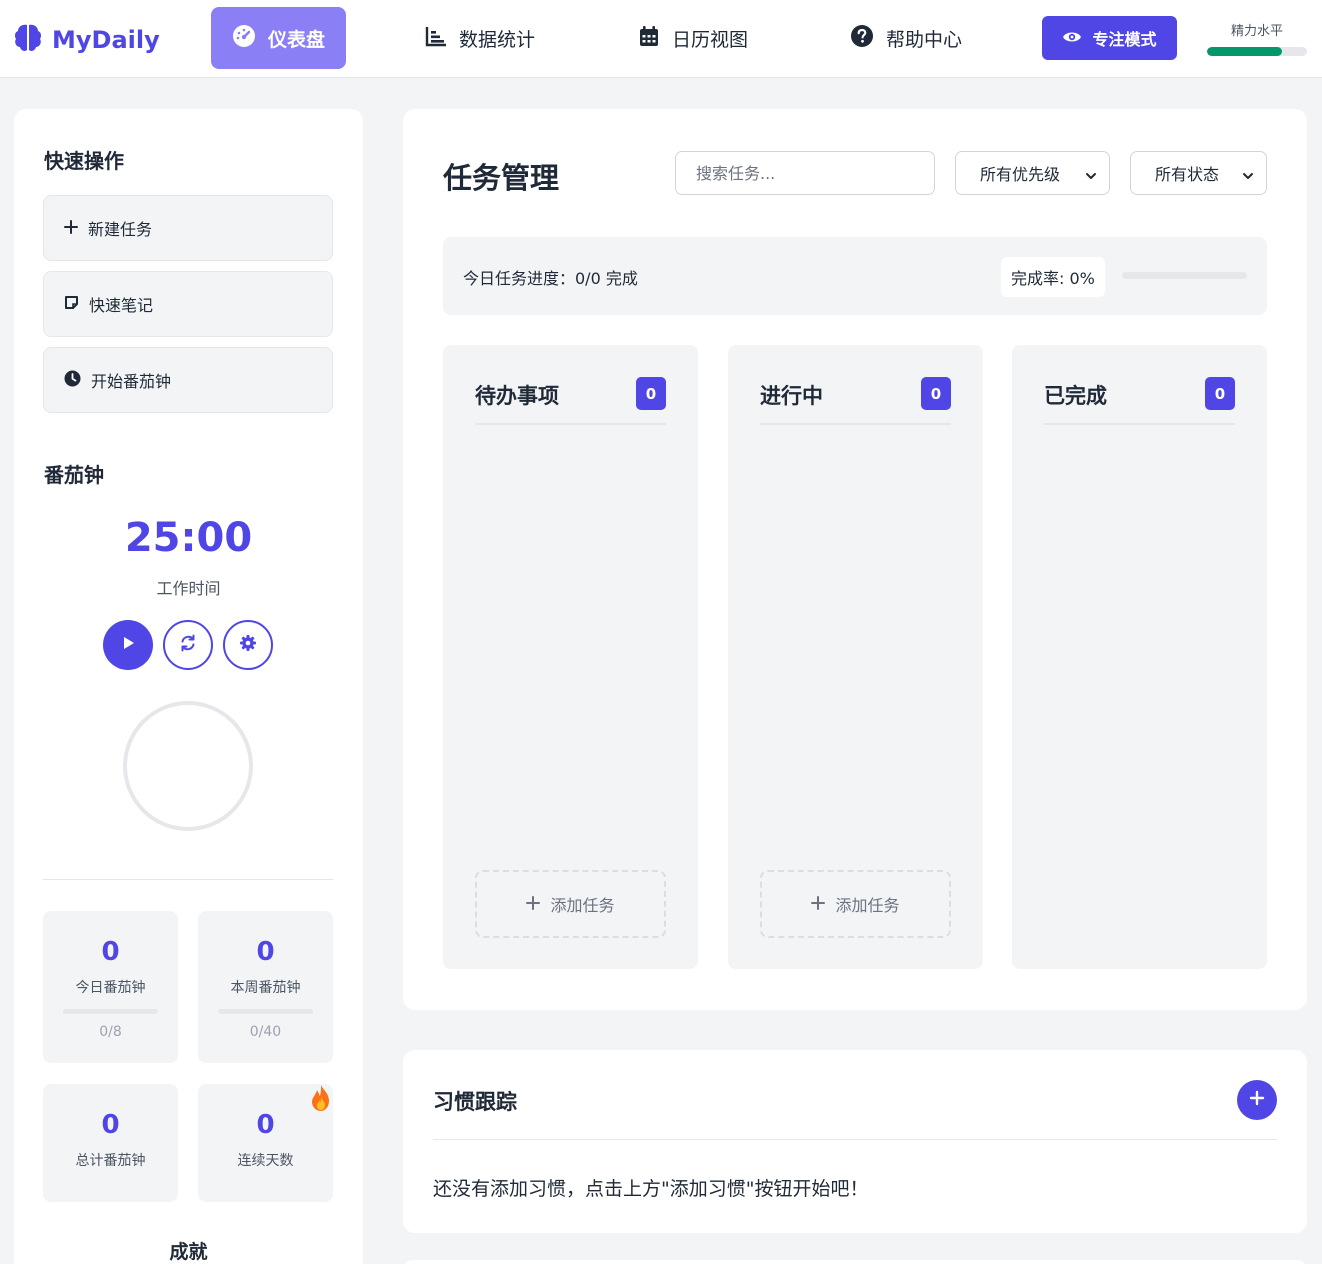 The height and width of the screenshot is (1264, 1322). I want to click on completion-rate: 完成率: 0%, so click(1053, 277).